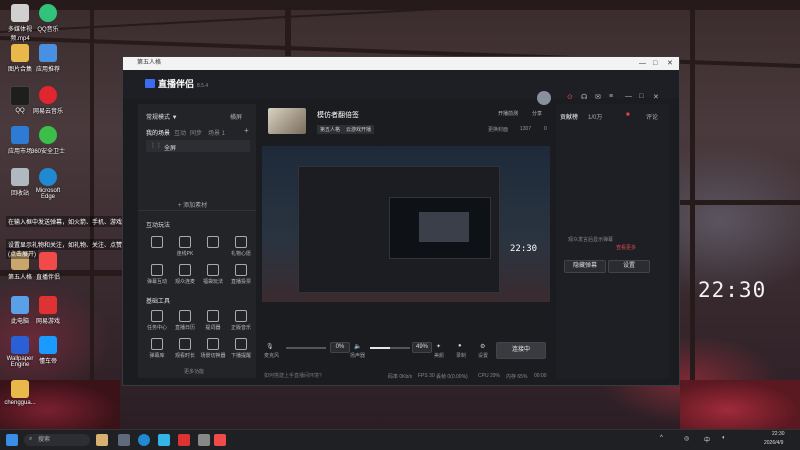 The image size is (800, 450). What do you see at coordinates (241, 320) in the screenshot?
I see `tool-item: 正版音乐` at bounding box center [241, 320].